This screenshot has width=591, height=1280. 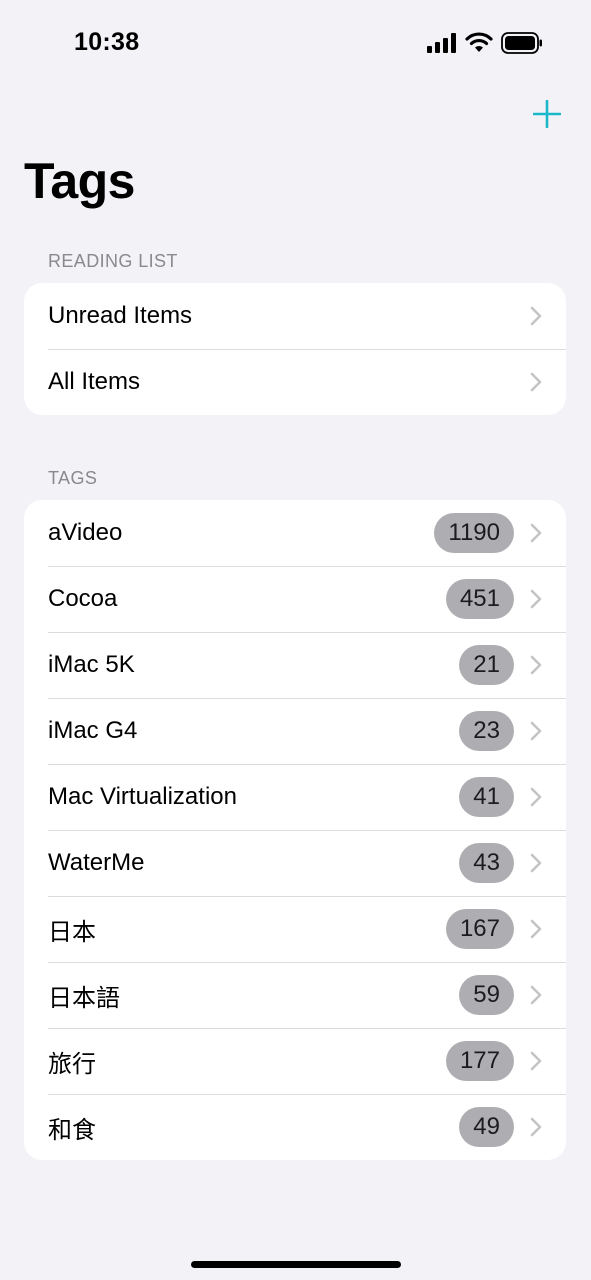 I want to click on status-bar: 10:38, so click(x=295, y=44).